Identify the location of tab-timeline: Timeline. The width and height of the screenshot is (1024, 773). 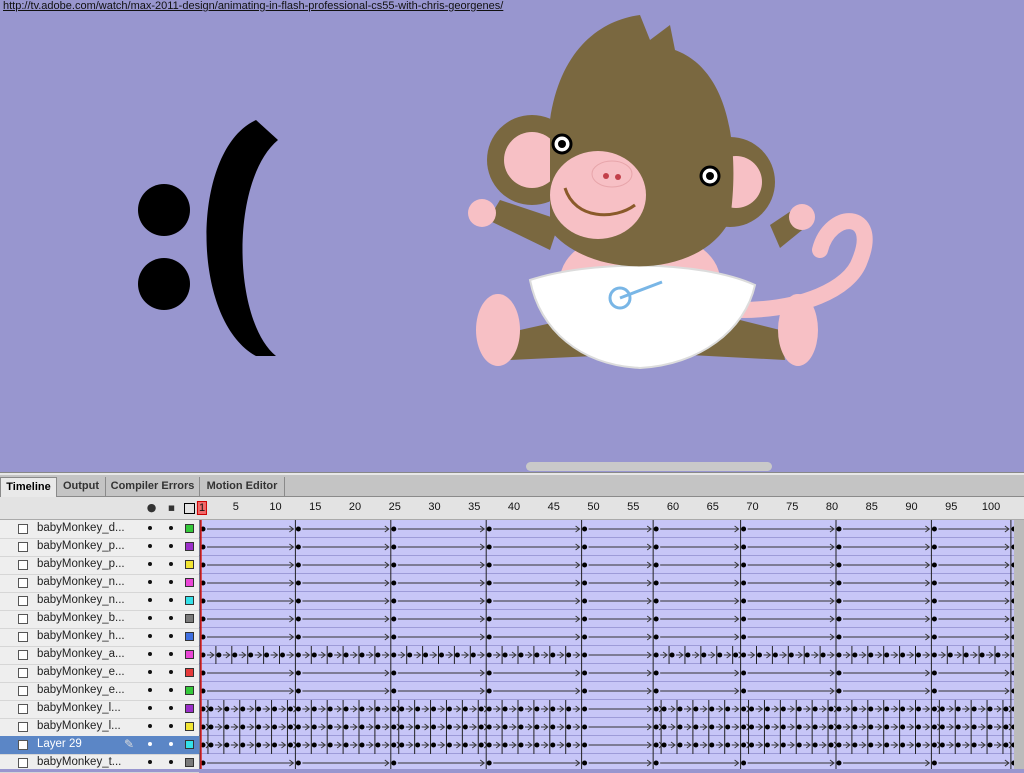
(28, 487).